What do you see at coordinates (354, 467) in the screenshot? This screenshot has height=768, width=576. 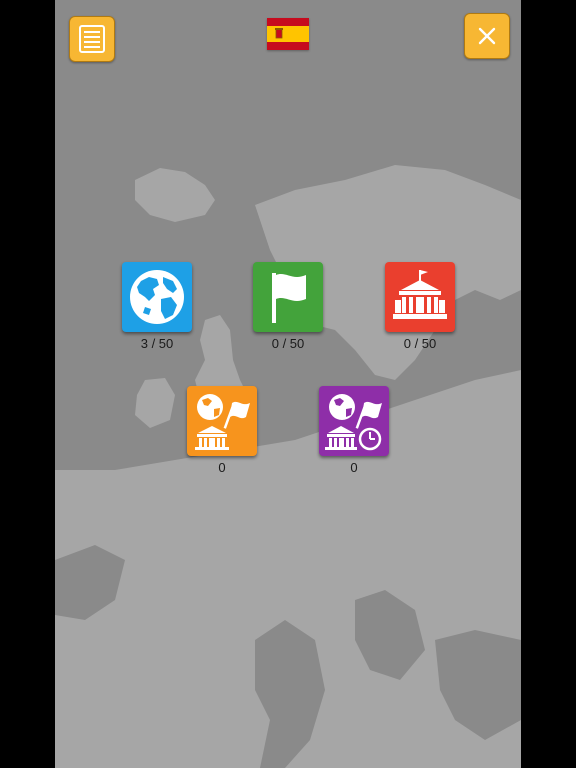 I see `timed-mode-score: 0` at bounding box center [354, 467].